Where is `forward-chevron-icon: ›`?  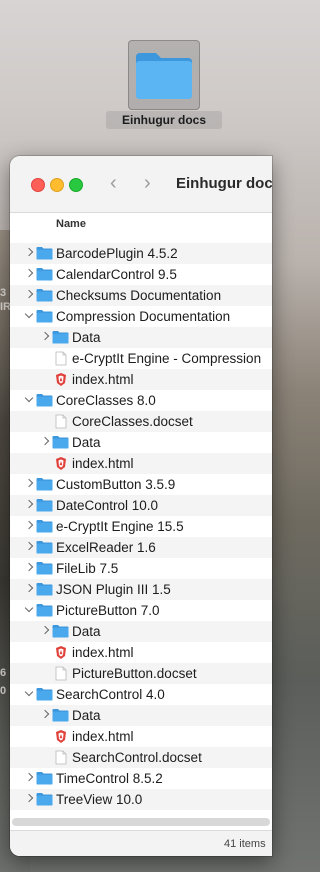
forward-chevron-icon: › is located at coordinates (147, 183).